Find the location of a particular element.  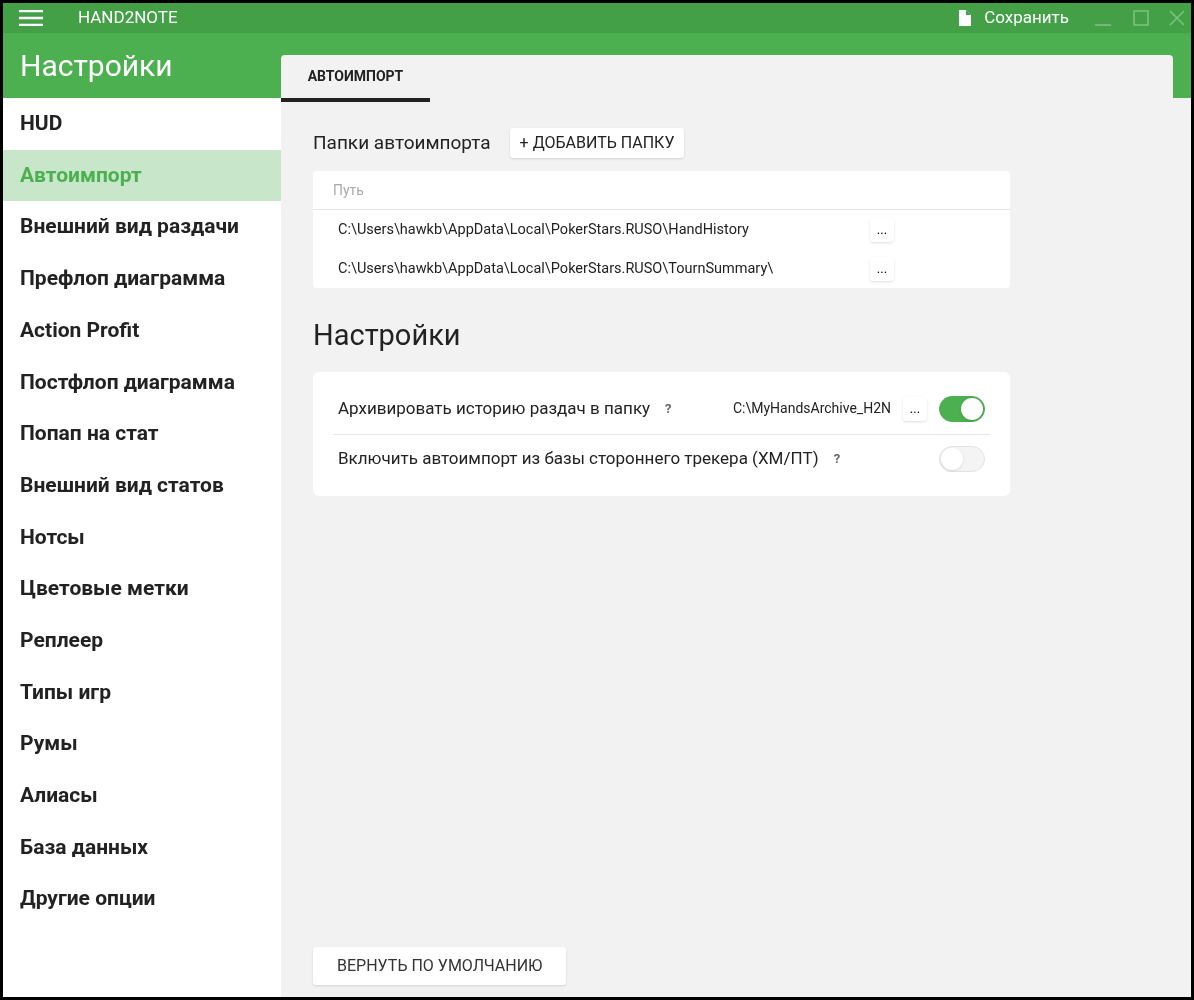

menu-icon is located at coordinates (31, 18).